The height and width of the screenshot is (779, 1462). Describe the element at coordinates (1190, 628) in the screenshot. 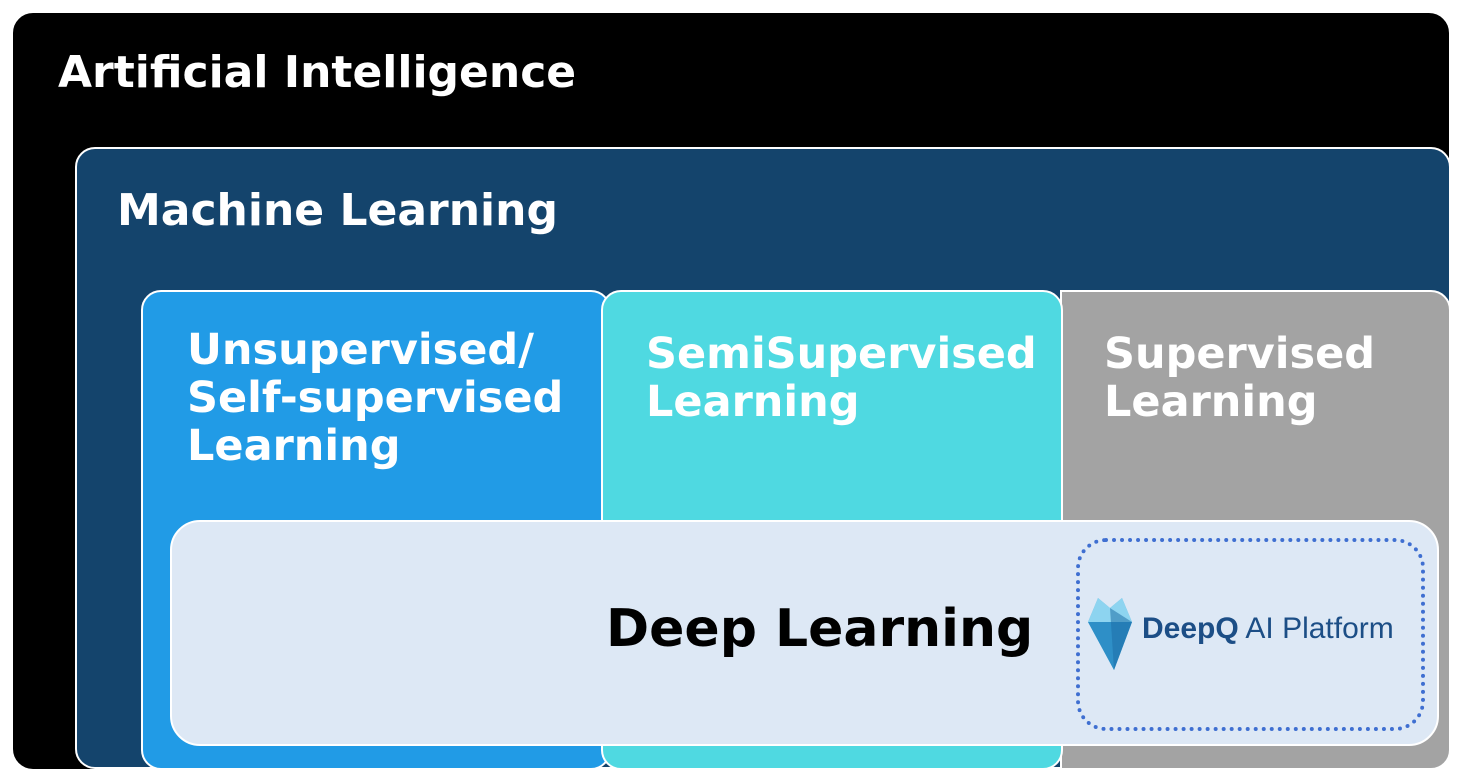

I see `deepq-brand: DeepQ` at that location.